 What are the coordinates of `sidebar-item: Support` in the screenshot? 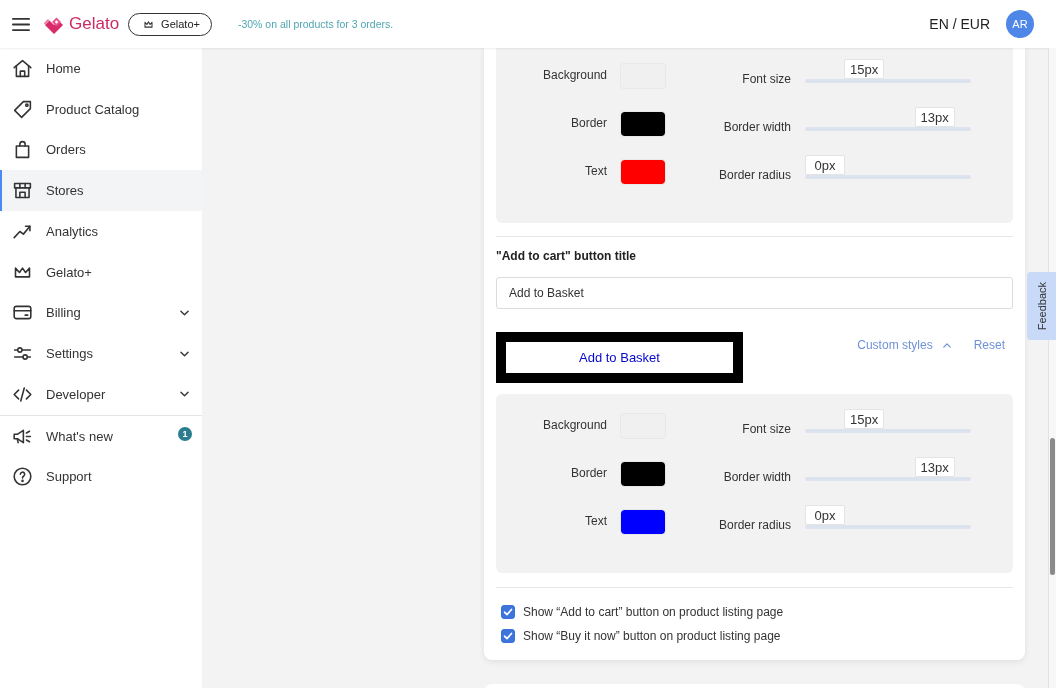 It's located at (101, 477).